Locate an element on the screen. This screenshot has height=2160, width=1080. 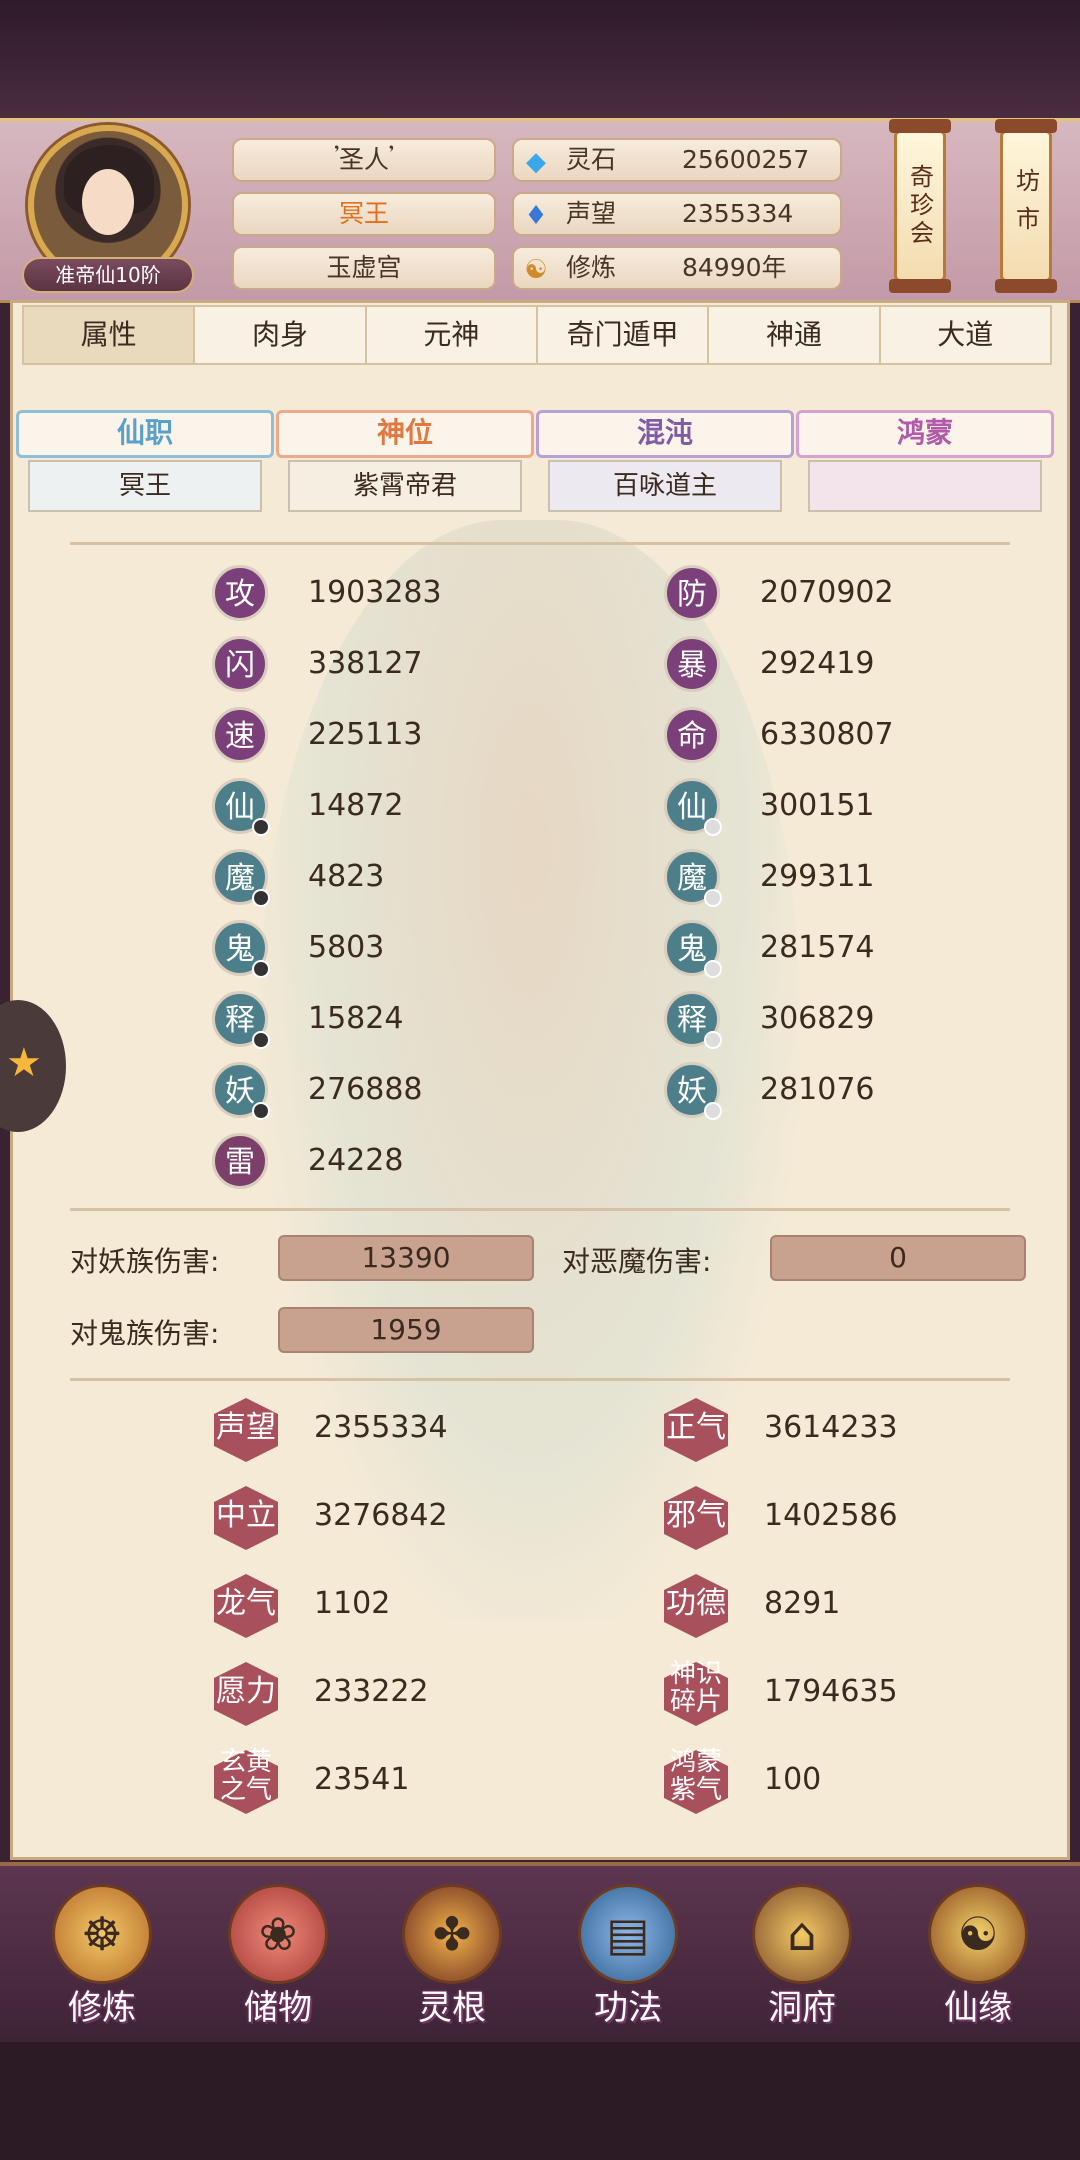
nav-storage: ❀ 储物 is located at coordinates (278, 1955).